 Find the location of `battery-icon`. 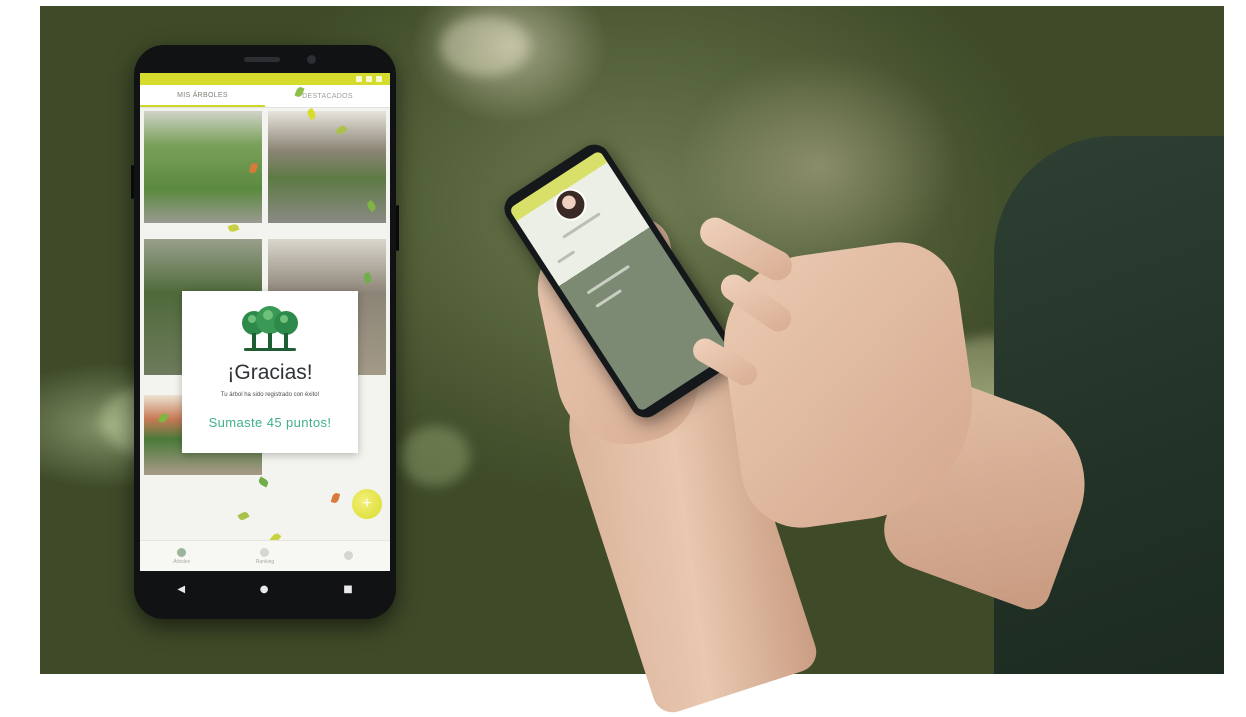

battery-icon is located at coordinates (379, 79).